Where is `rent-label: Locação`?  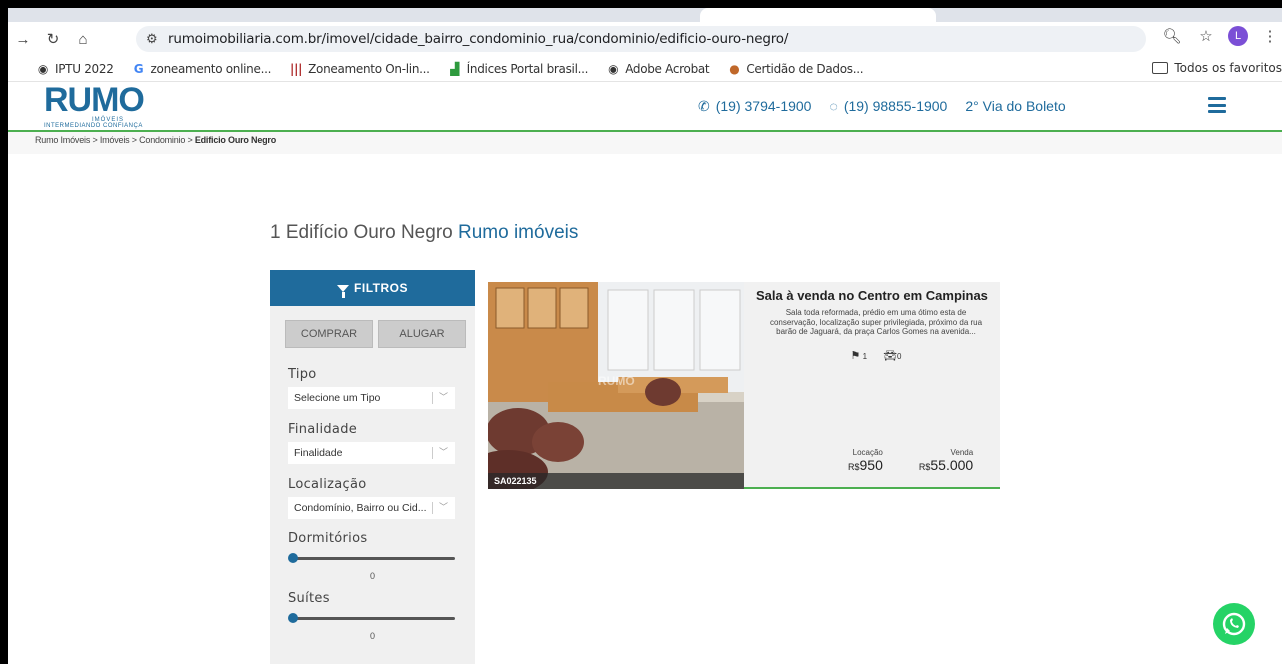
rent-label: Locação is located at coordinates (867, 452).